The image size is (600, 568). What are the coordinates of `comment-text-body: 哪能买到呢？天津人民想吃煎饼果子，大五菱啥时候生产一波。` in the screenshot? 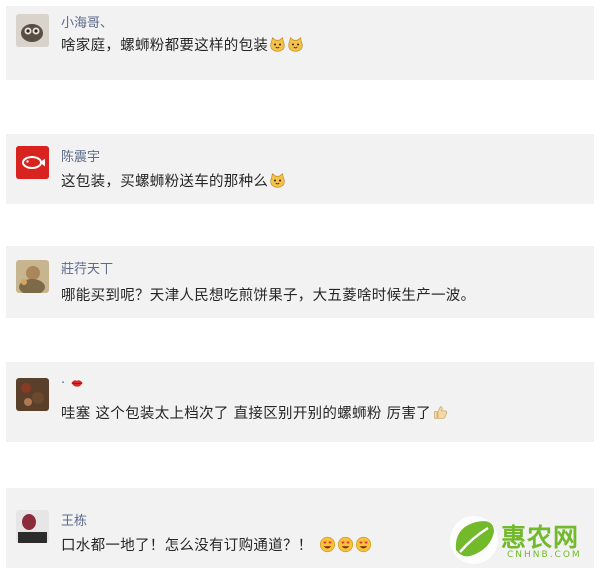 It's located at (268, 296).